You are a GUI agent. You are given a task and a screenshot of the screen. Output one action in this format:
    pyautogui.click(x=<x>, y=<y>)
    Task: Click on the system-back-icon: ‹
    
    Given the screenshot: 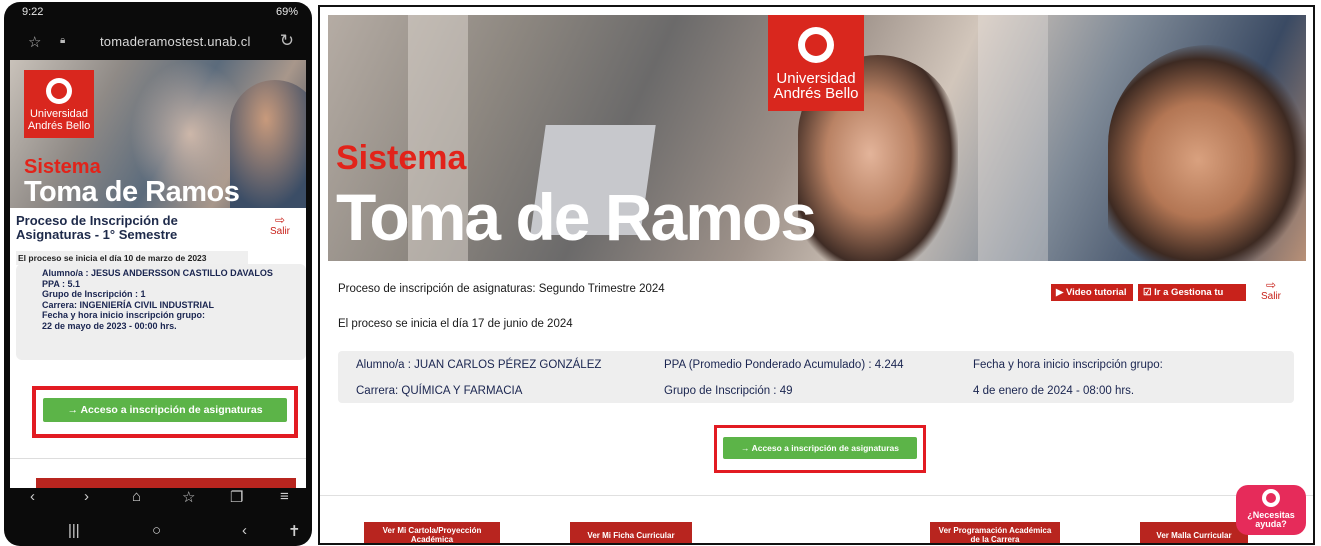 What is the action you would take?
    pyautogui.click(x=244, y=530)
    